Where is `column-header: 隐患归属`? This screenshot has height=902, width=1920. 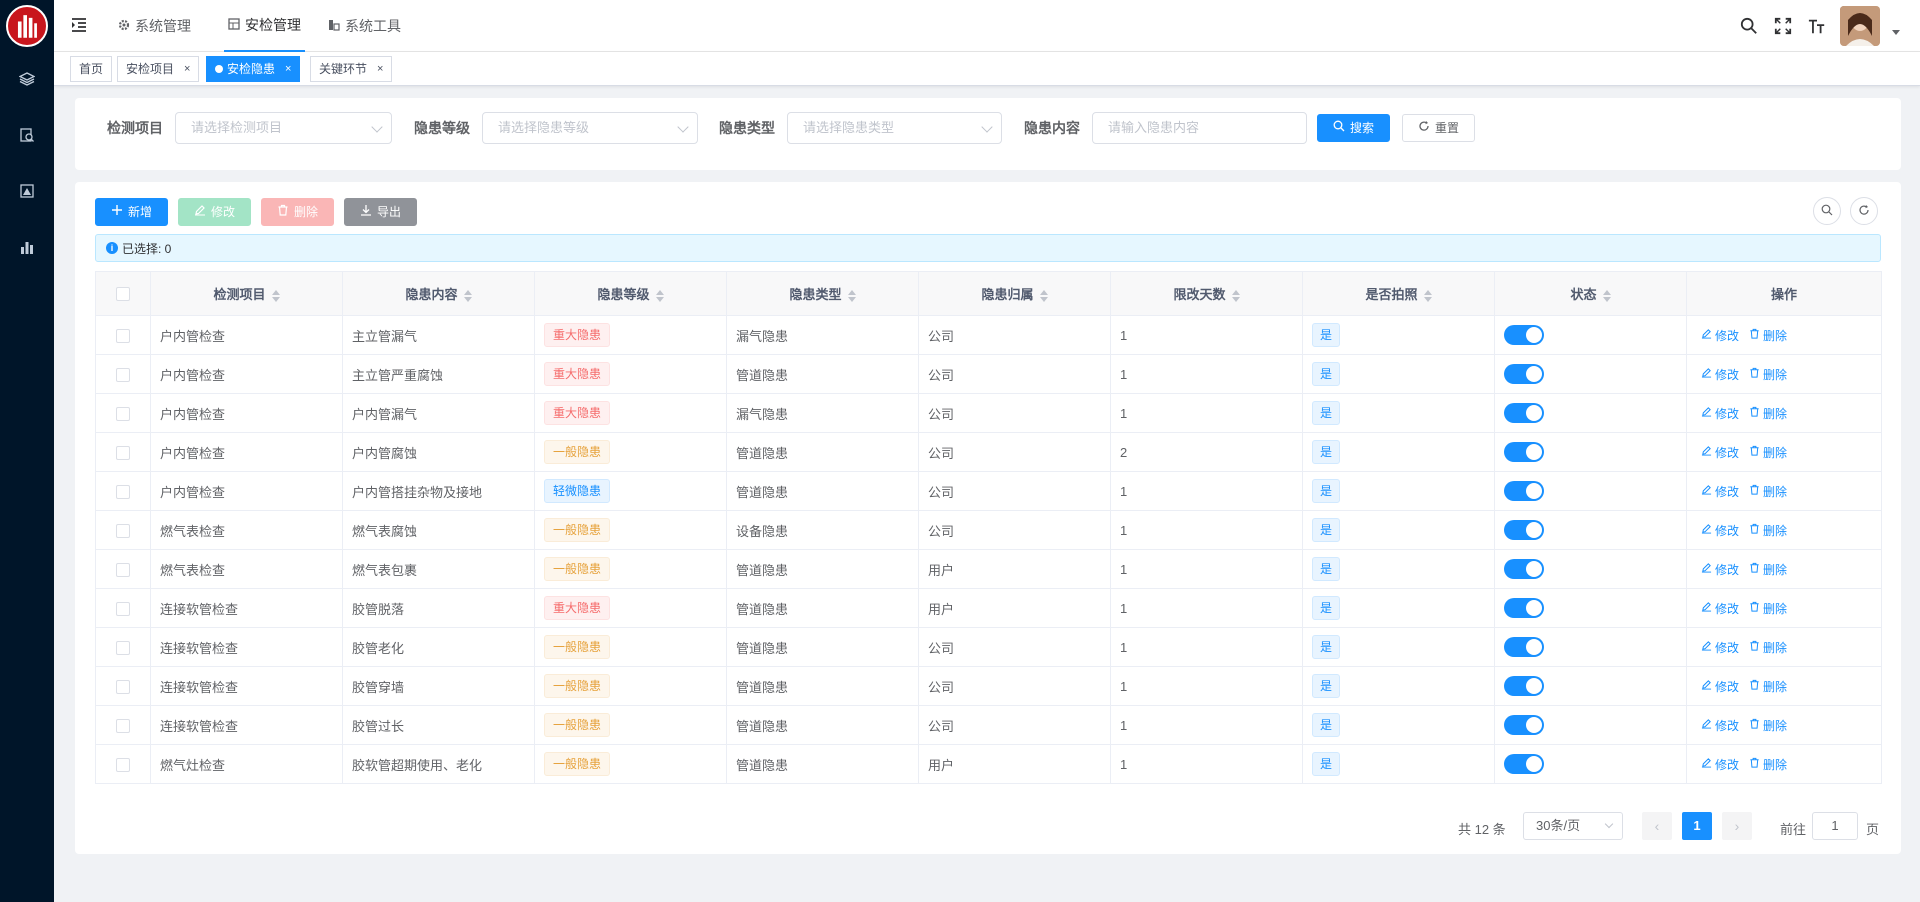 column-header: 隐患归属 is located at coordinates (1014, 293).